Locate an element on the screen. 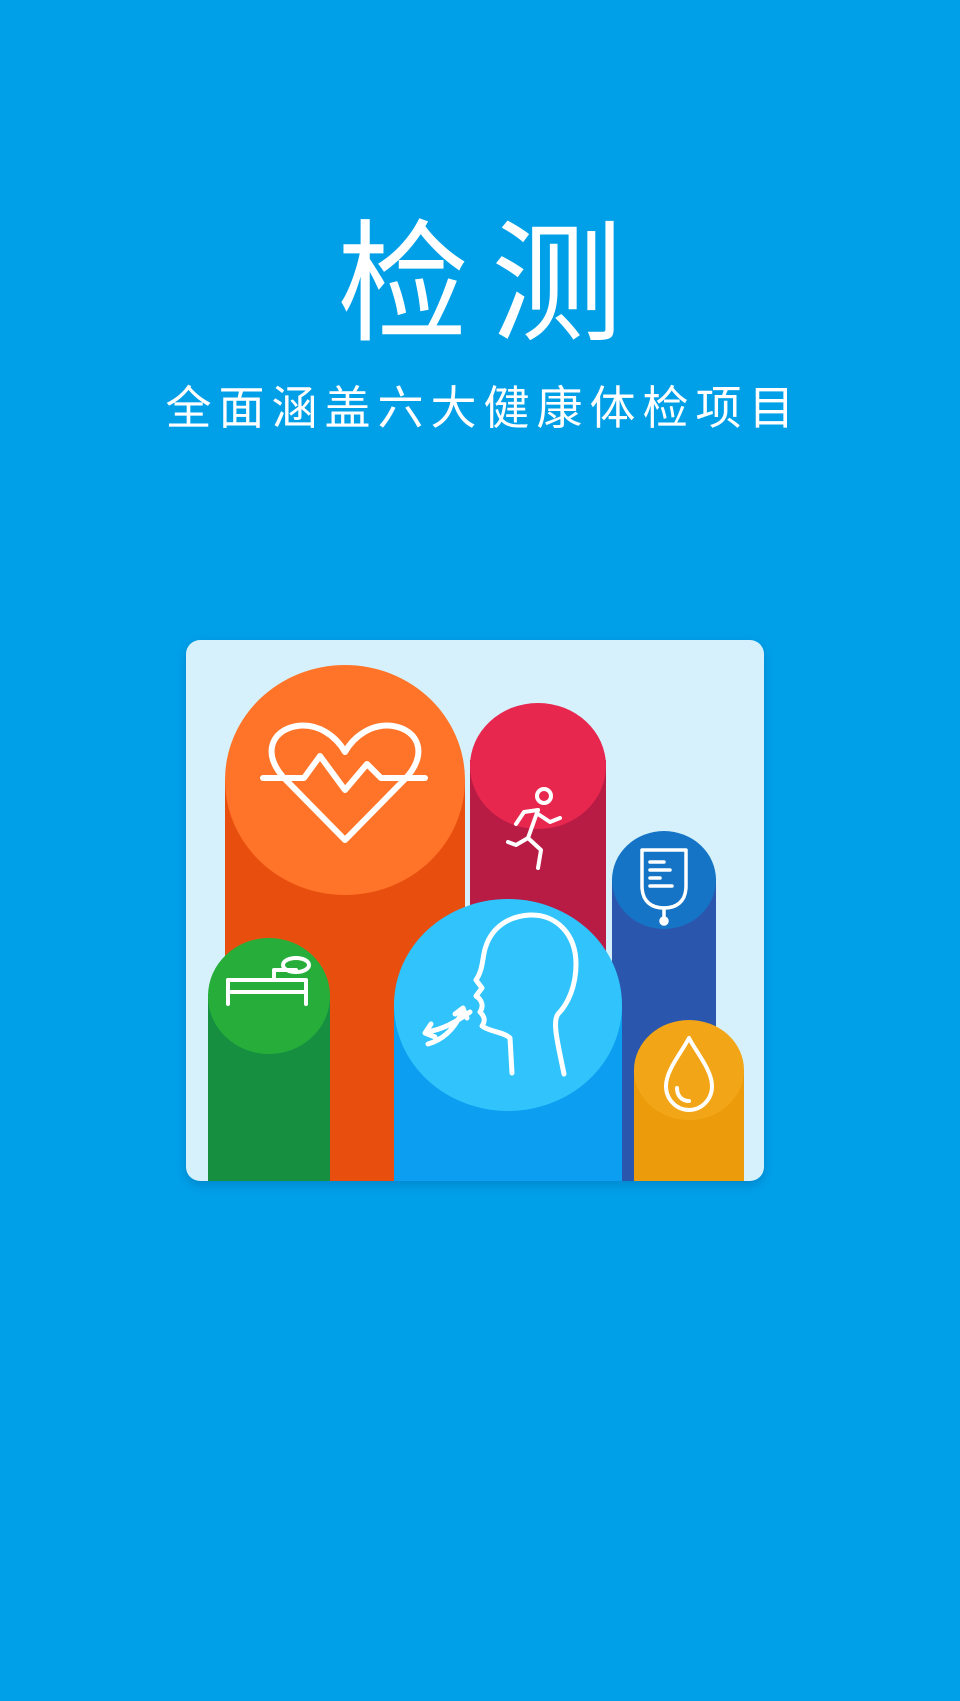 This screenshot has height=1701, width=960. page-subtitle: 全面涵盖六大健康体检项目 is located at coordinates (483, 408).